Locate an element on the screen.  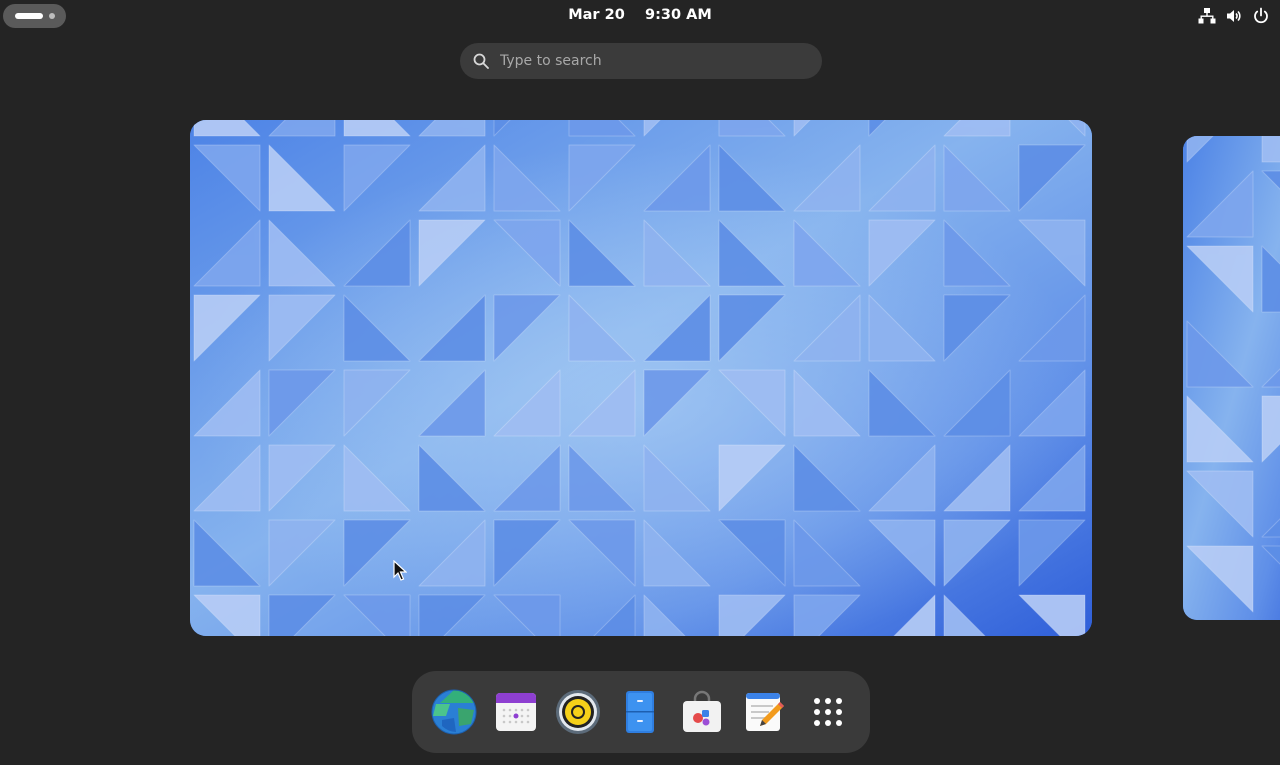
dock-app-text-editor is located at coordinates (764, 712).